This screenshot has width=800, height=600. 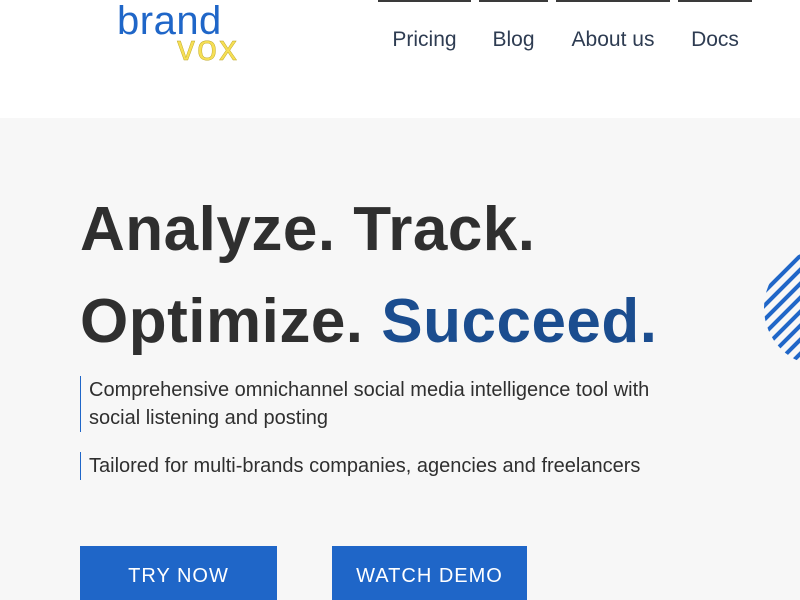 What do you see at coordinates (782, 308) in the screenshot?
I see `striped-circle-icon` at bounding box center [782, 308].